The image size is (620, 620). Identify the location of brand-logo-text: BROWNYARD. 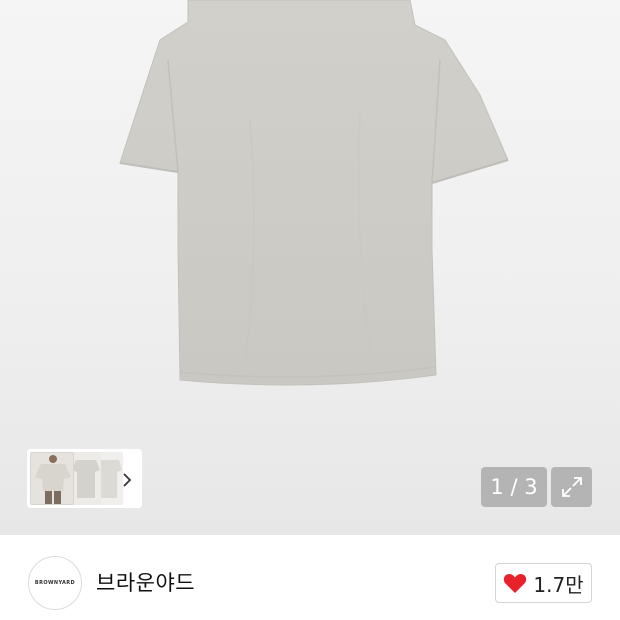
(55, 583).